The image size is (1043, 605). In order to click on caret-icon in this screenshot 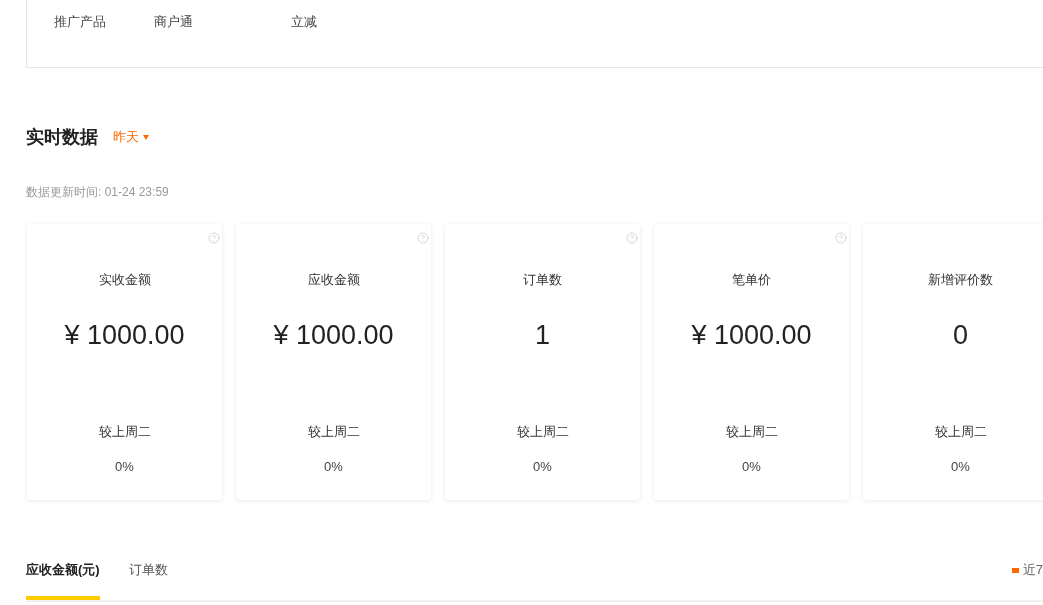, I will do `click(146, 137)`.